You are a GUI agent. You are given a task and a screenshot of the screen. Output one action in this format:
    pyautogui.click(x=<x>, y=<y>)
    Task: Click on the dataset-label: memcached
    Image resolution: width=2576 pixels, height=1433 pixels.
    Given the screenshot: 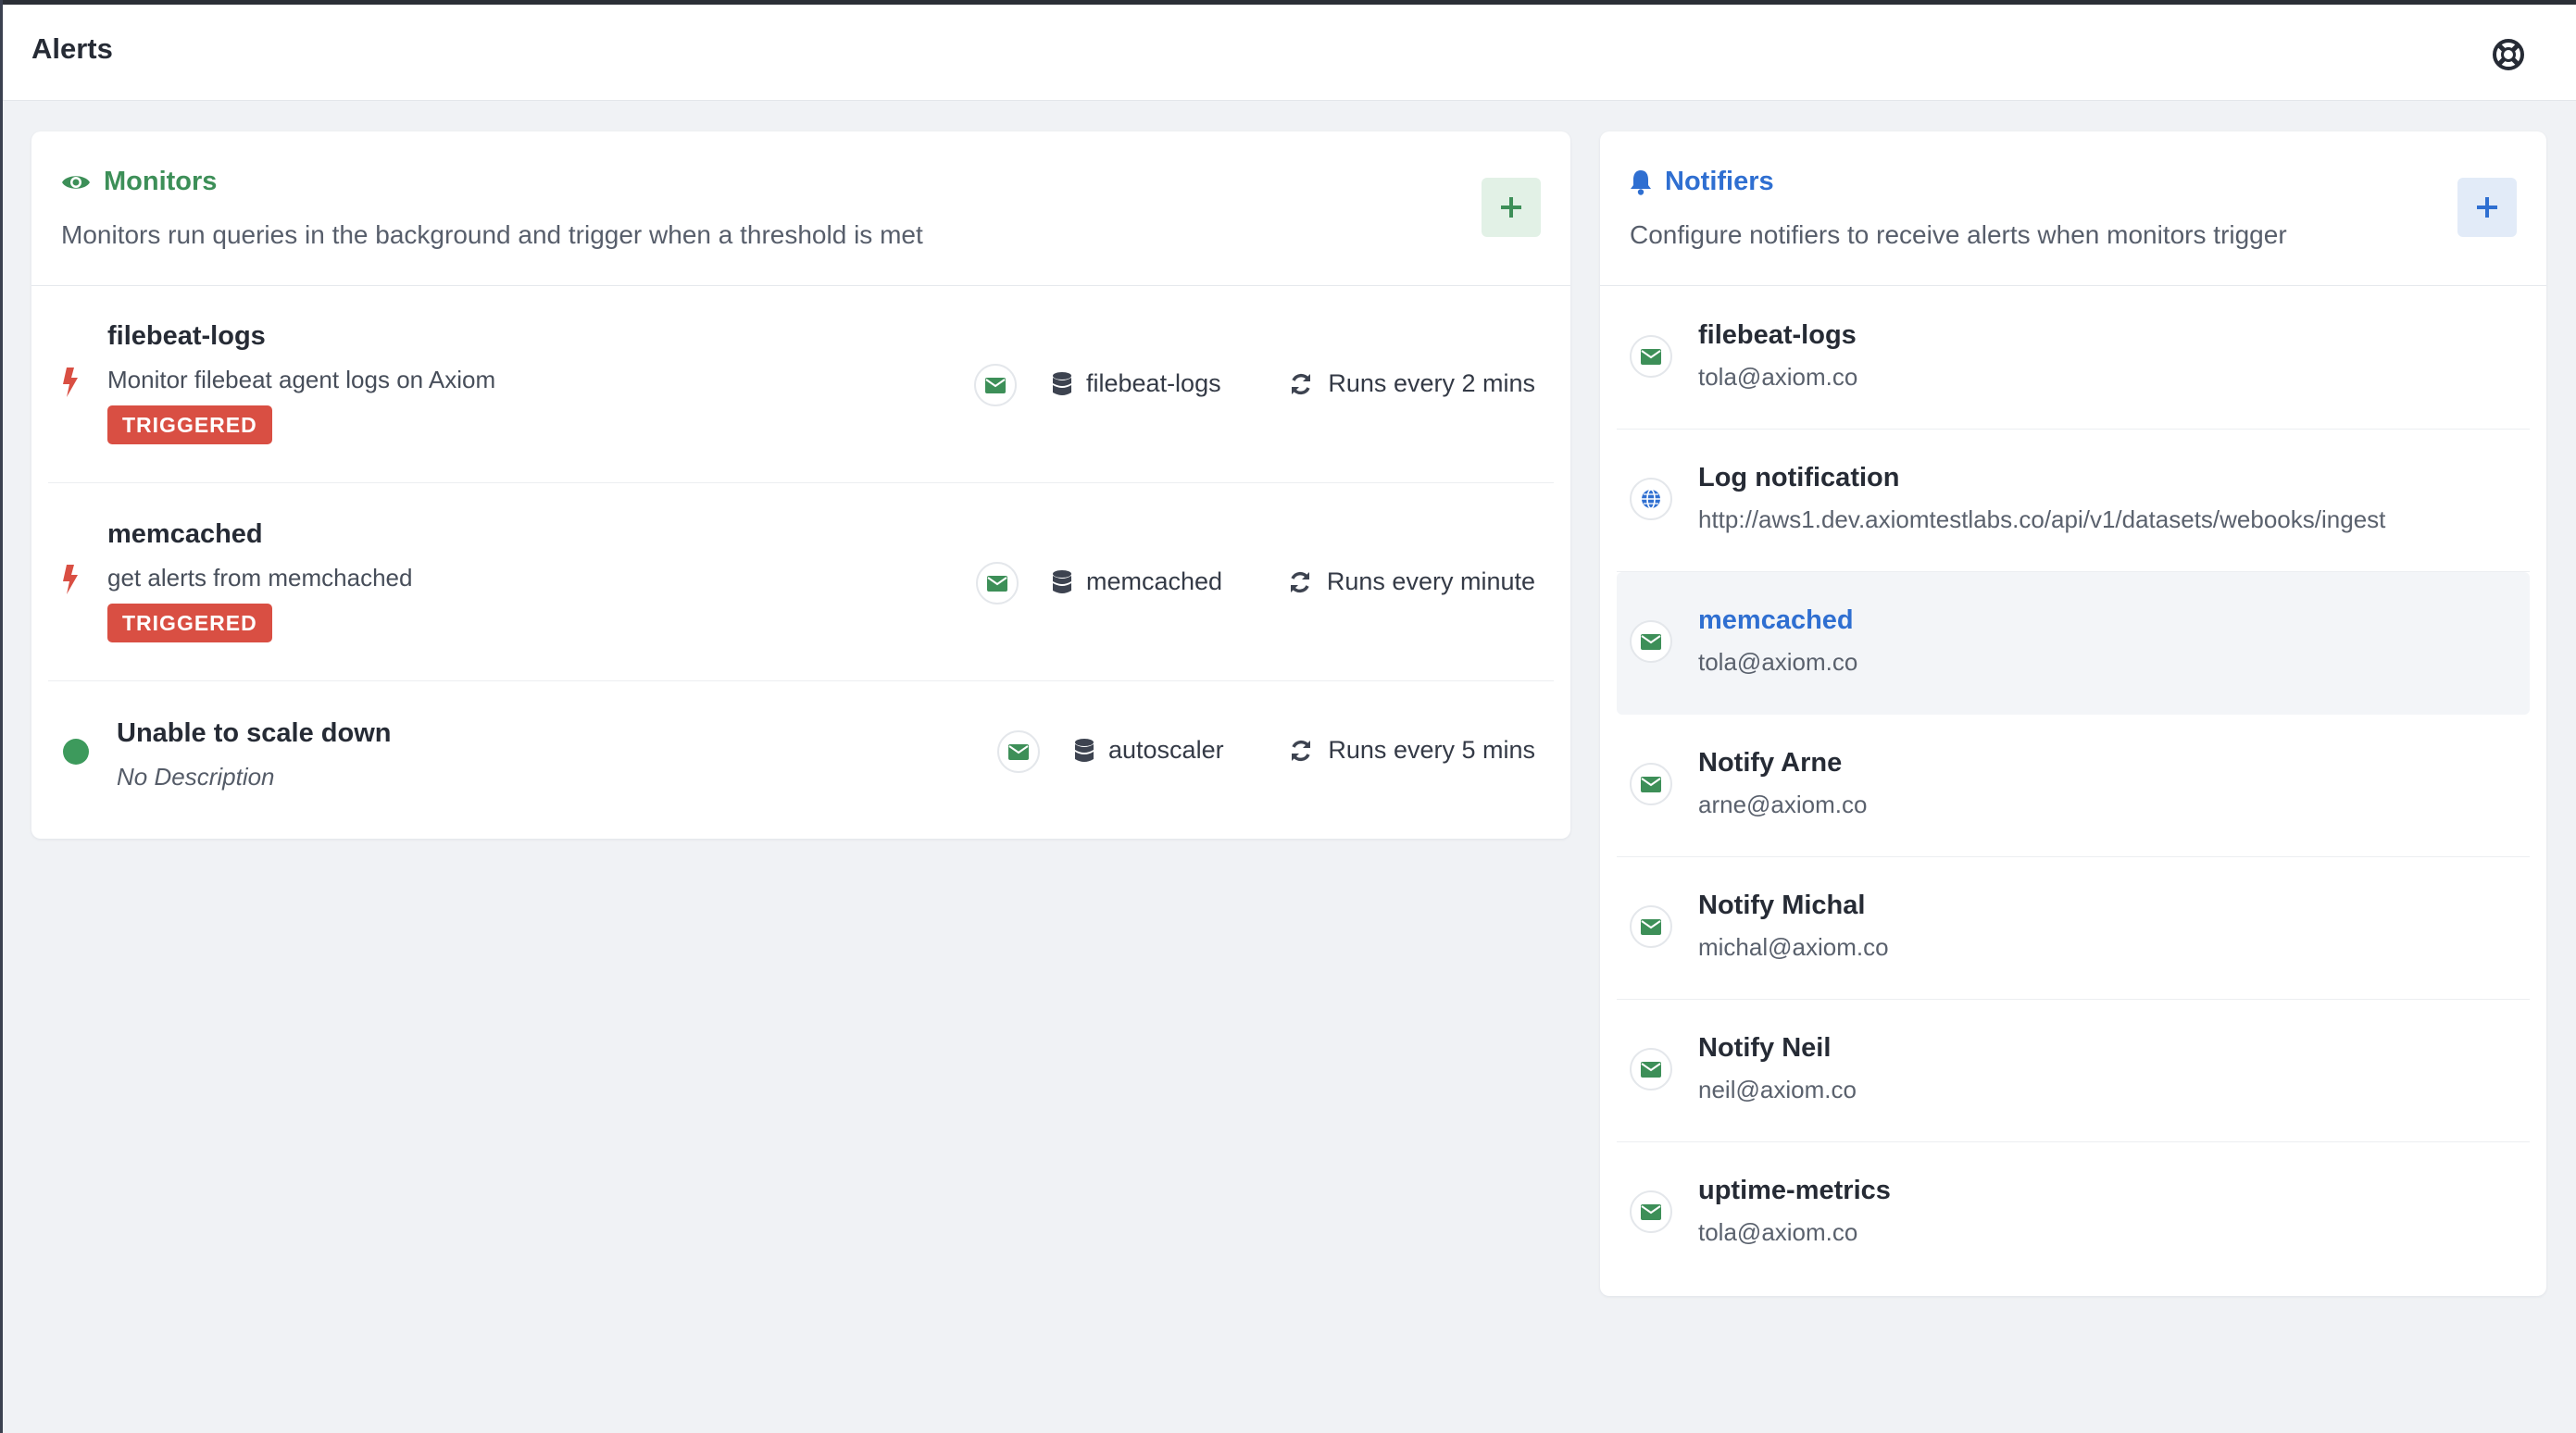 What is the action you would take?
    pyautogui.click(x=1154, y=581)
    